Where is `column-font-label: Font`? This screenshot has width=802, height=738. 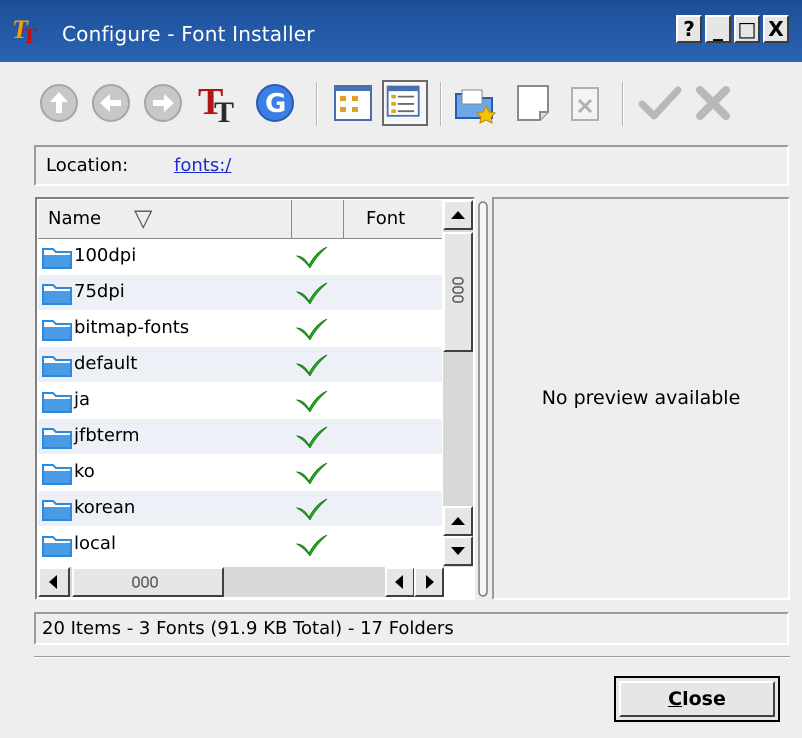 column-font-label: Font is located at coordinates (386, 218).